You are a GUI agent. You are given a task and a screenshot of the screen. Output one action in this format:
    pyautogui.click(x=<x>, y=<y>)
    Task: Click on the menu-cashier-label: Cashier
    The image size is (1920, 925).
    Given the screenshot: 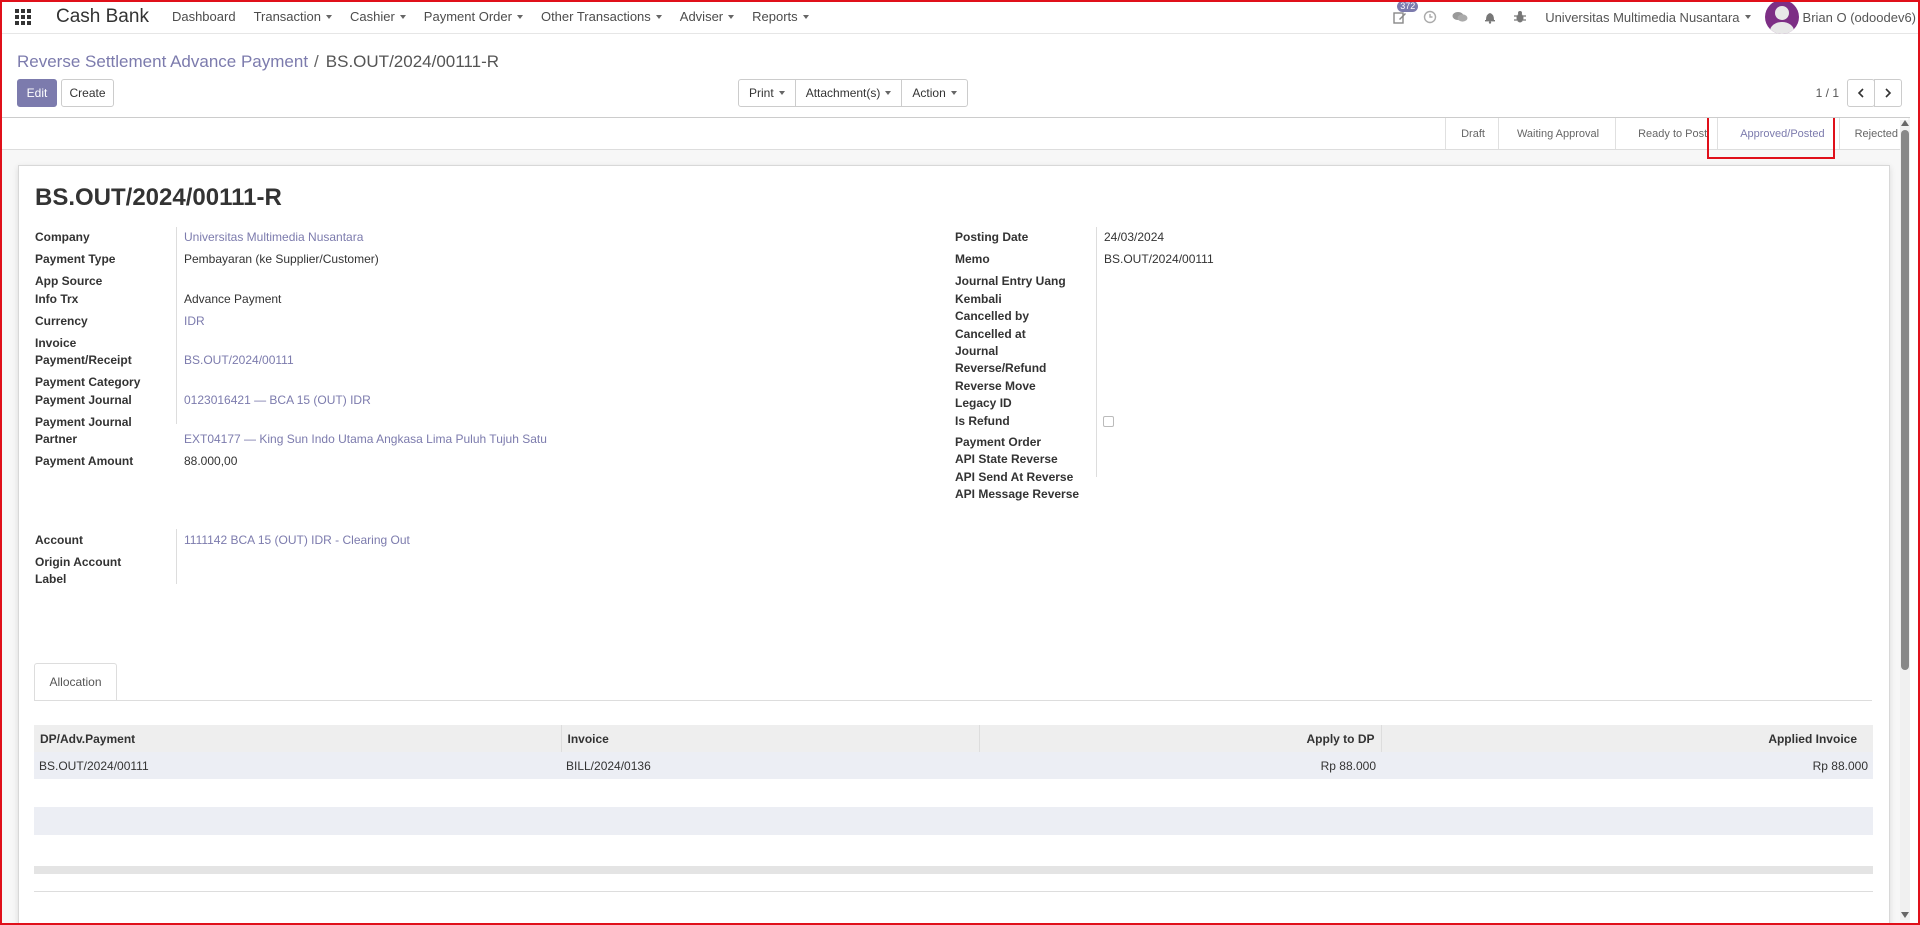 What is the action you would take?
    pyautogui.click(x=372, y=16)
    